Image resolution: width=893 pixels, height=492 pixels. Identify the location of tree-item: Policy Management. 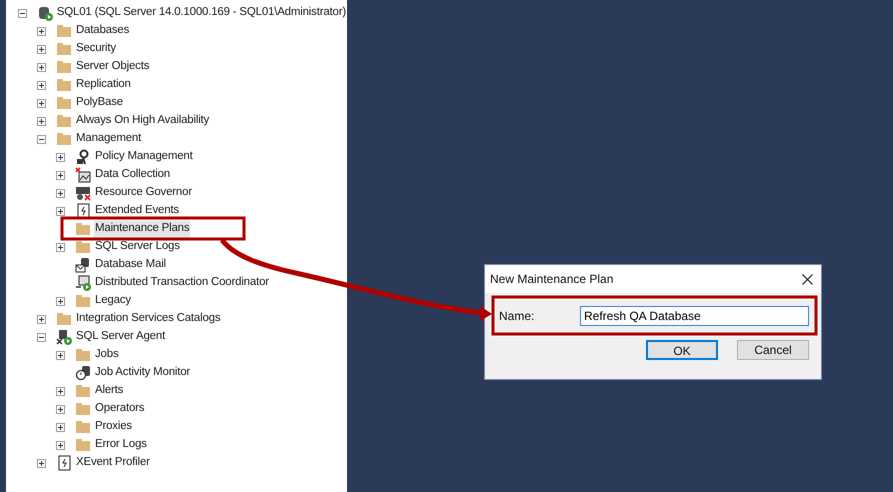
(144, 157).